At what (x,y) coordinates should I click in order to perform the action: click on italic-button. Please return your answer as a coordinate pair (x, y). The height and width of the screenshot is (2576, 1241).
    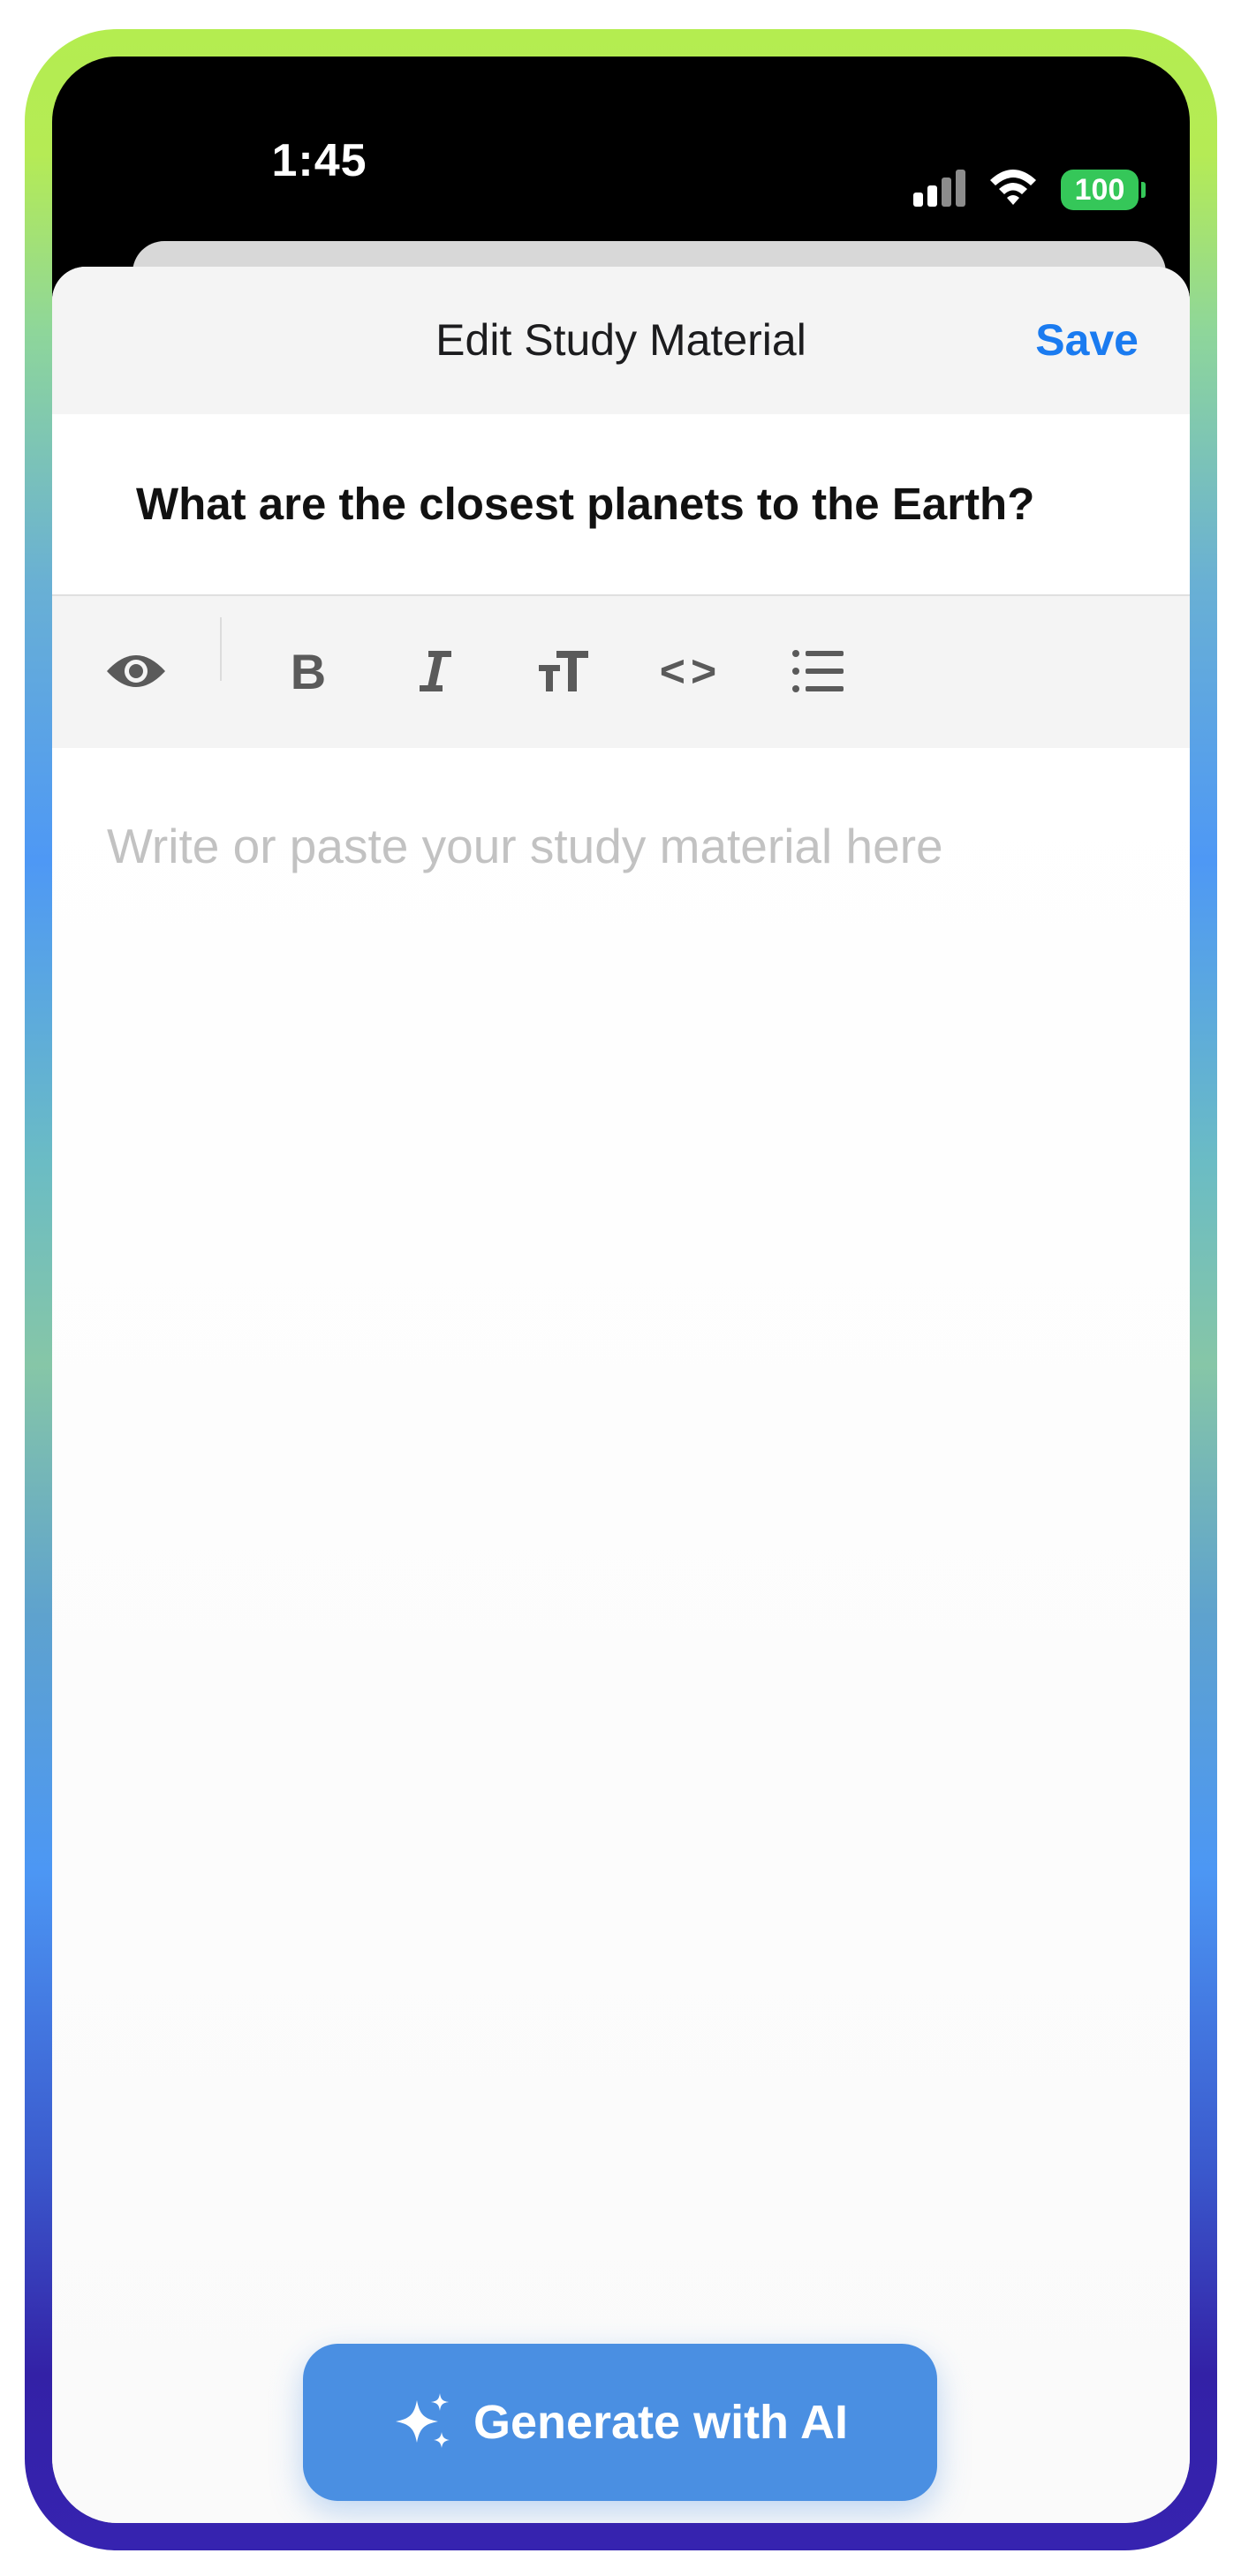
    Looking at the image, I should click on (436, 671).